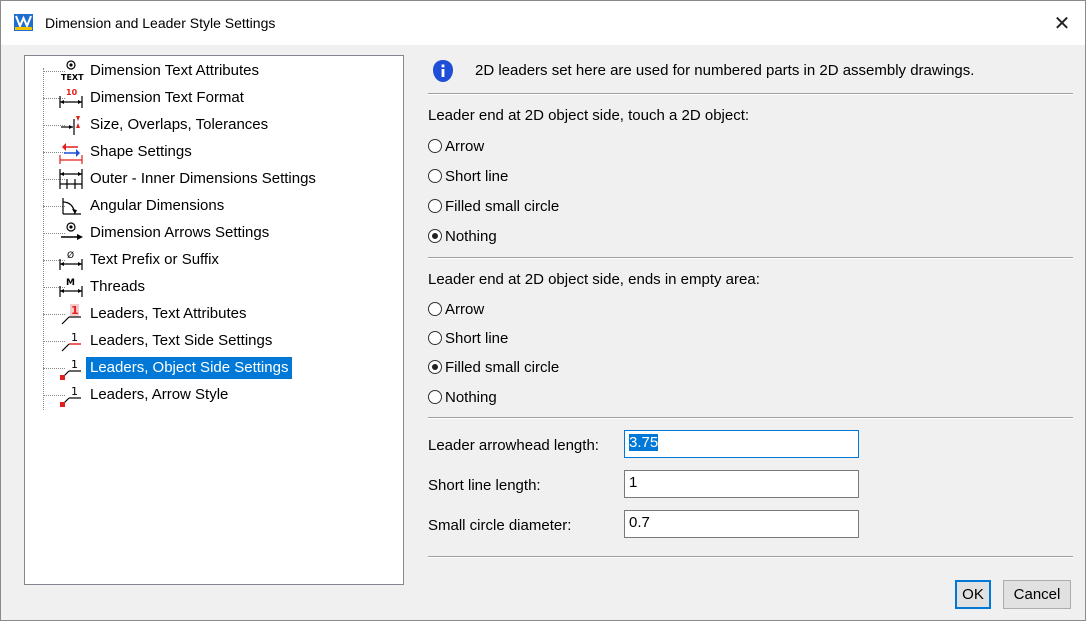 The image size is (1086, 621). I want to click on short-line-length-label: Short line length:, so click(484, 485).